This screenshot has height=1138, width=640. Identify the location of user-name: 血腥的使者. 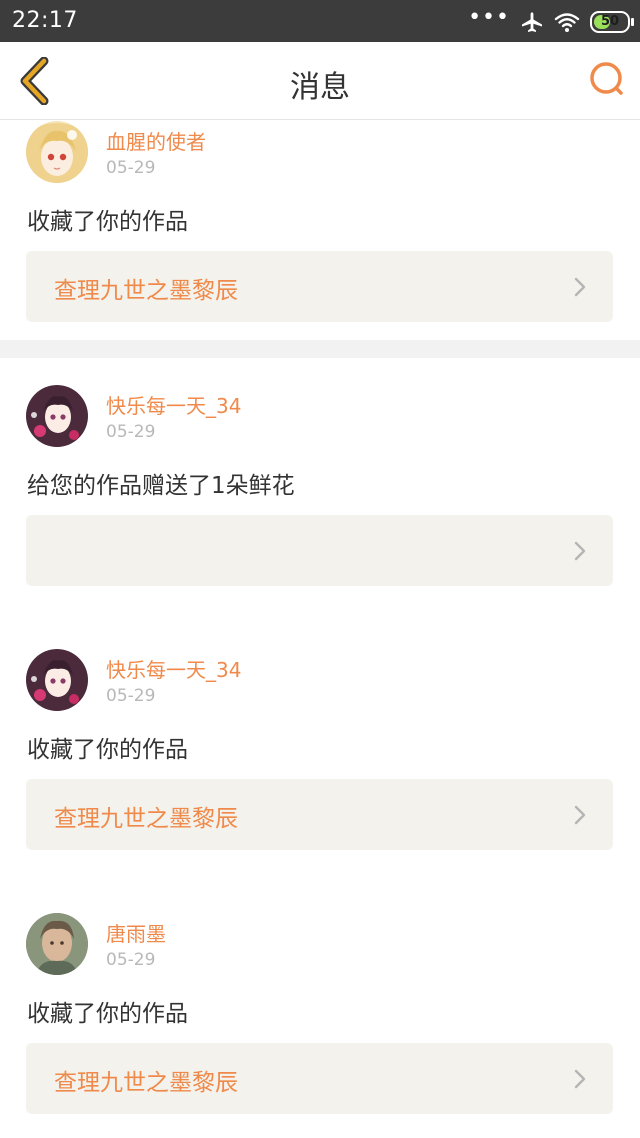
(156, 140).